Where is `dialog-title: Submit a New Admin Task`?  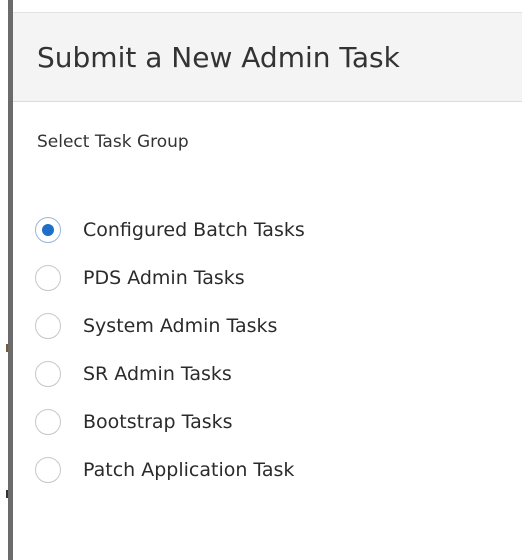
dialog-title: Submit a New Admin Task is located at coordinates (218, 57).